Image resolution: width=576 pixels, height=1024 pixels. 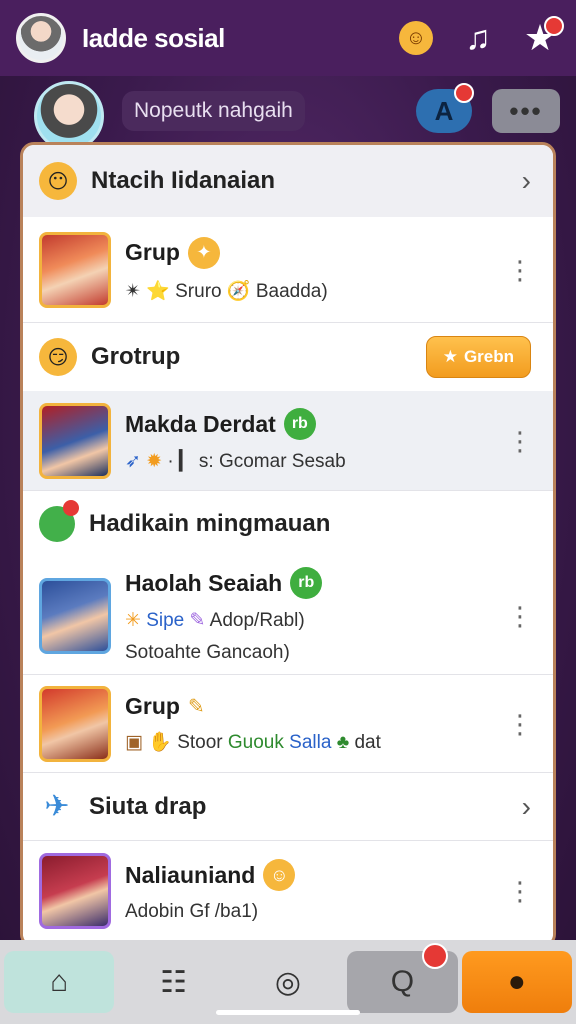 I want to click on profile-avatar, so click(x=69, y=116).